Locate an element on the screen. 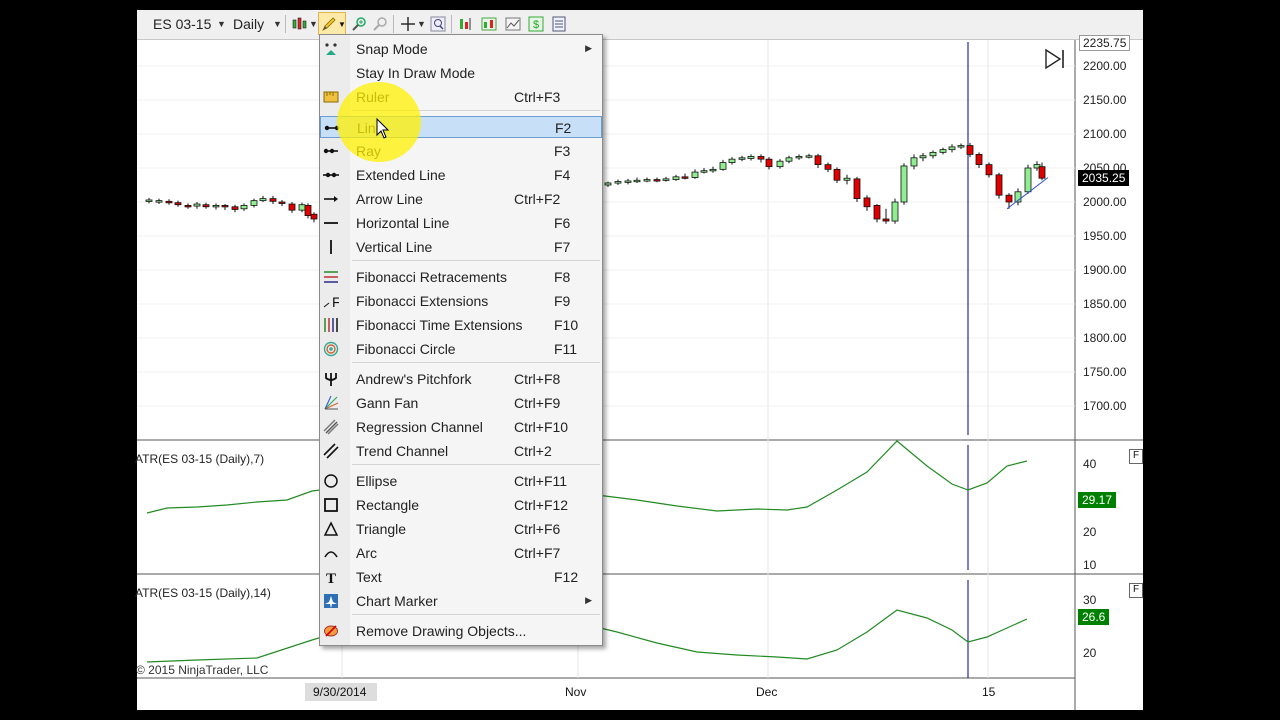 This screenshot has height=720, width=1280. period-selector: Daily is located at coordinates (248, 24).